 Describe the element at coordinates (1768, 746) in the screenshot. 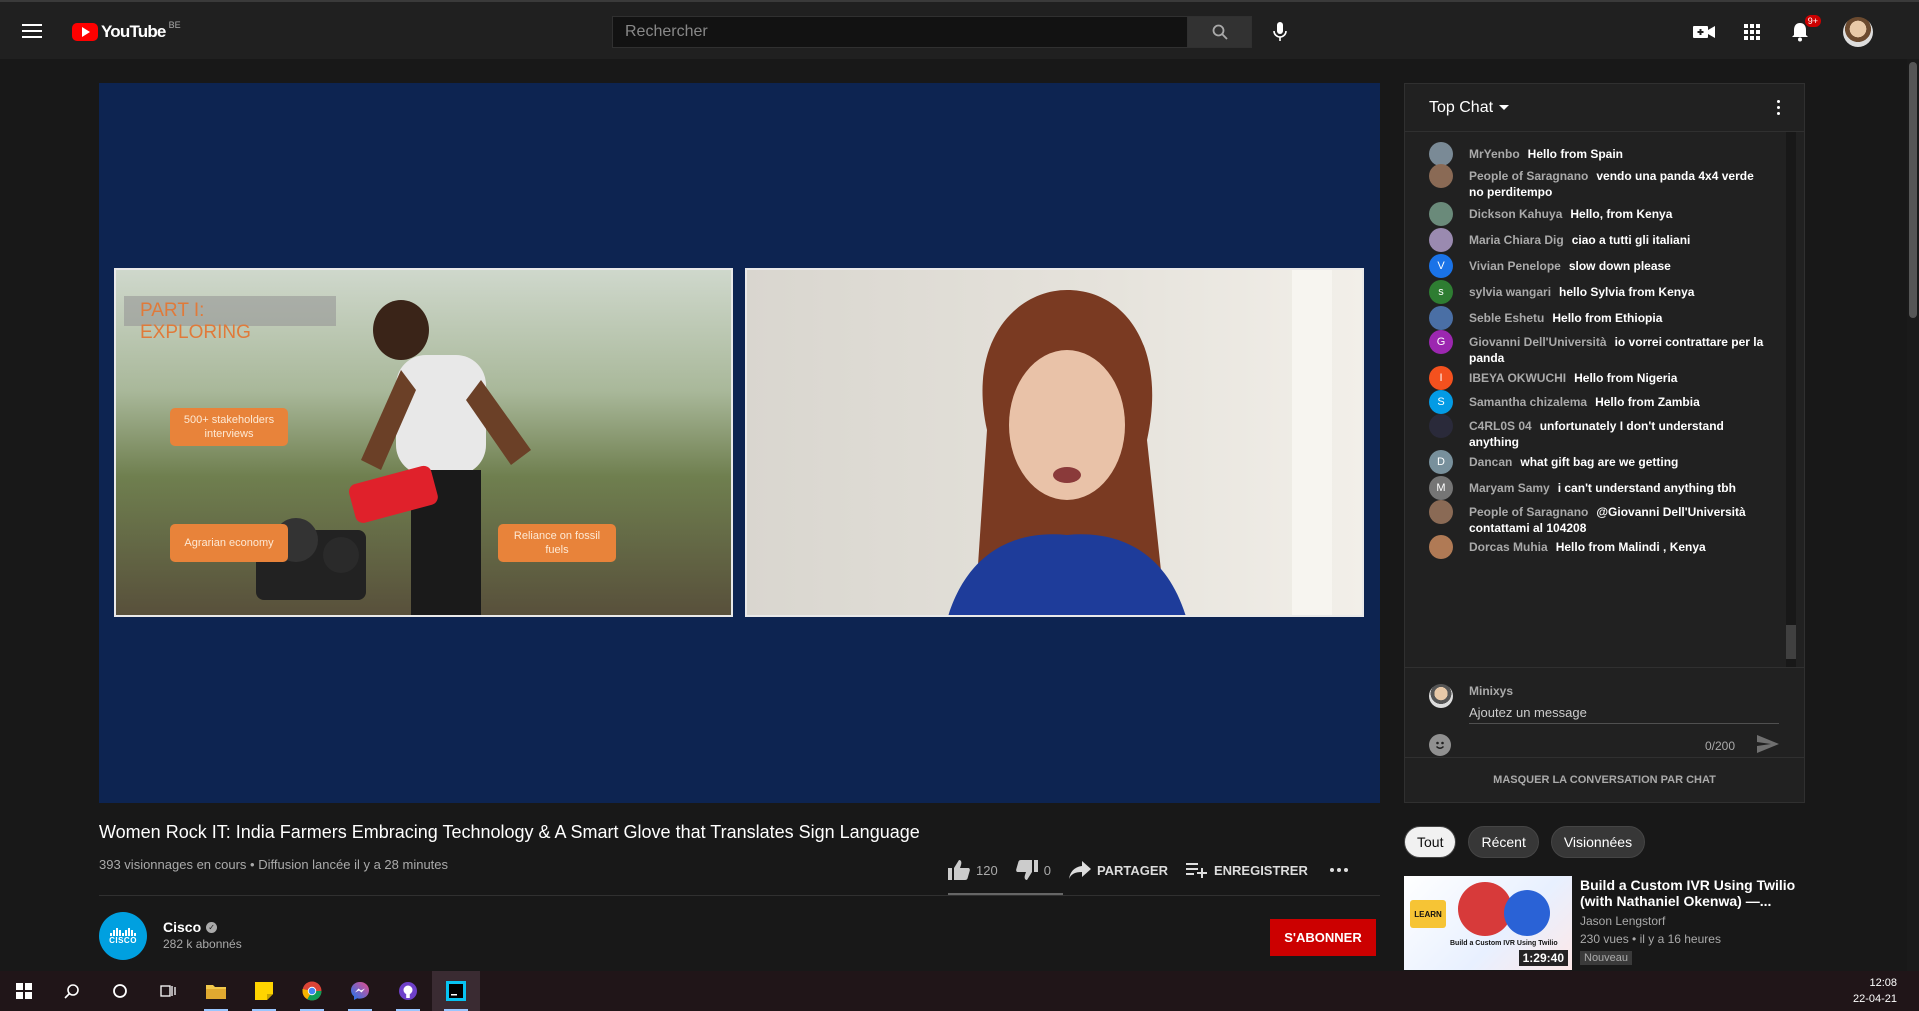

I see `send-button` at that location.